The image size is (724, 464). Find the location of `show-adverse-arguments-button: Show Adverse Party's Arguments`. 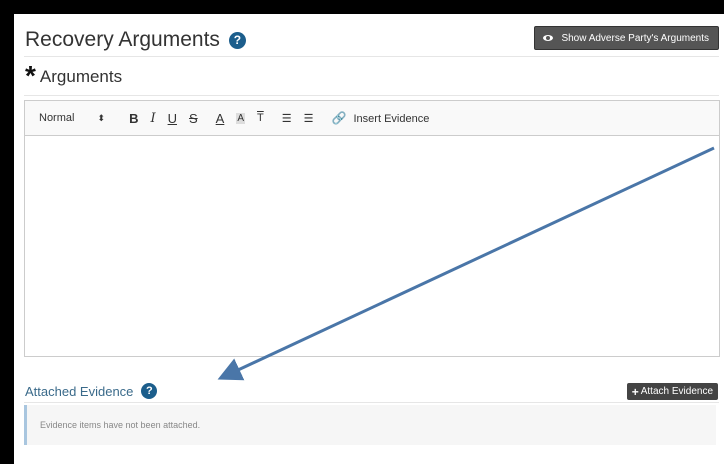

show-adverse-arguments-button: Show Adverse Party's Arguments is located at coordinates (626, 38).